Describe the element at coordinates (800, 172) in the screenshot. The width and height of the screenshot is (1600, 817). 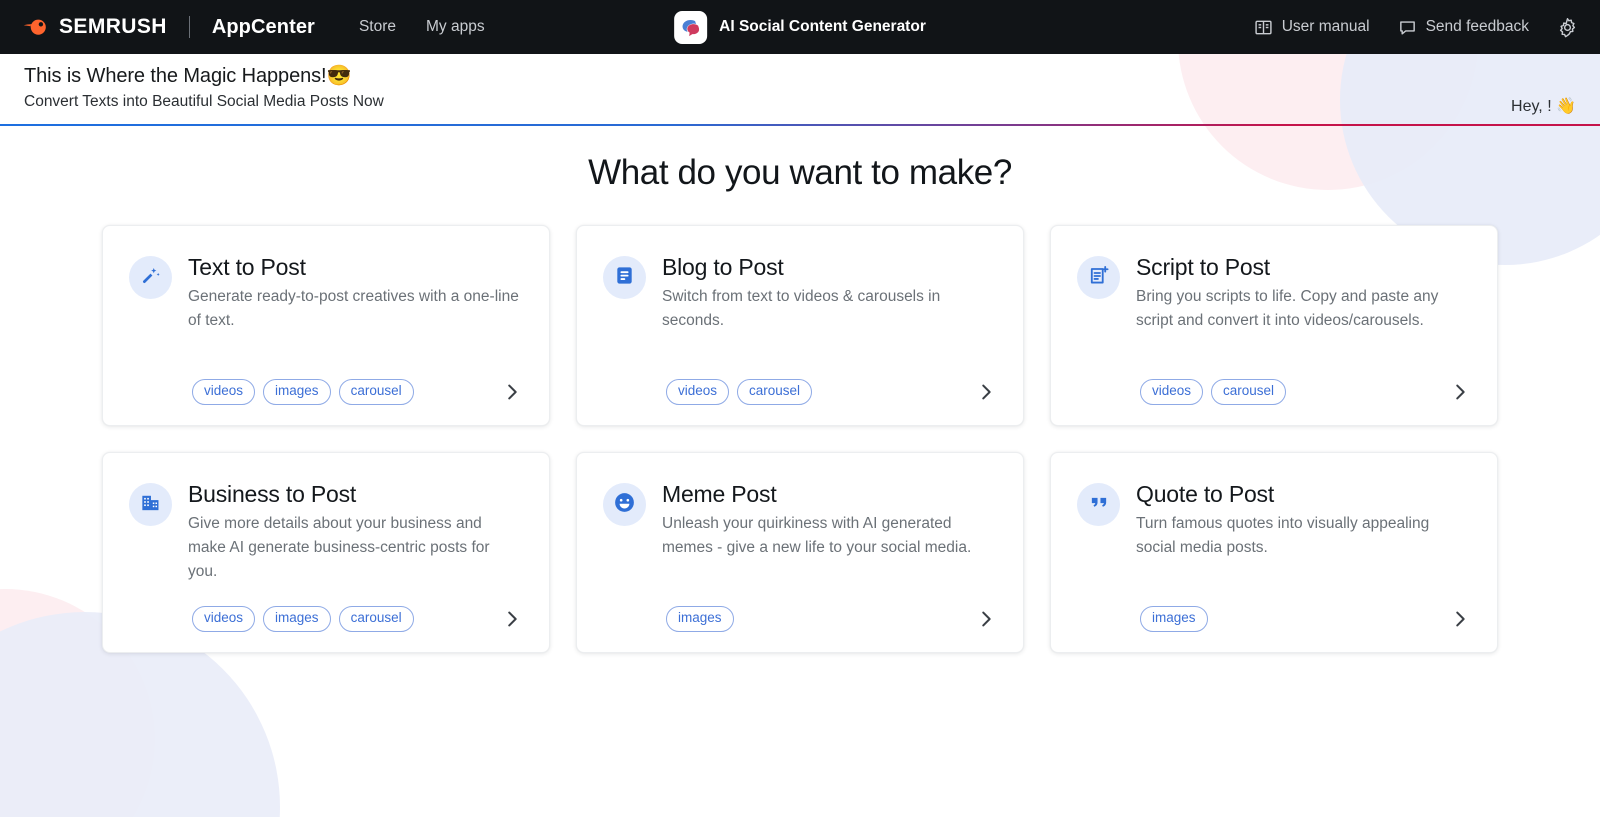
I see `page-title: What do you want to make?` at that location.